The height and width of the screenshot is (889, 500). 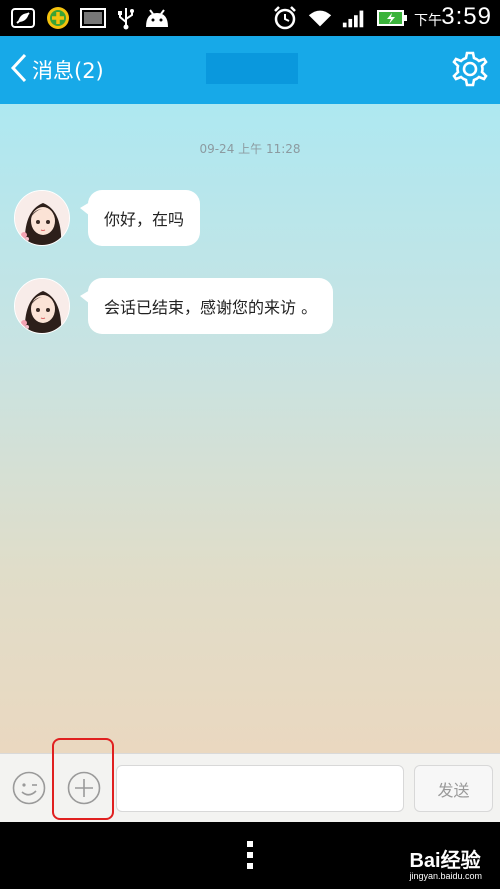 I want to click on baidu-watermark: Bai经验 jingyan.baidu.com, so click(x=445, y=862).